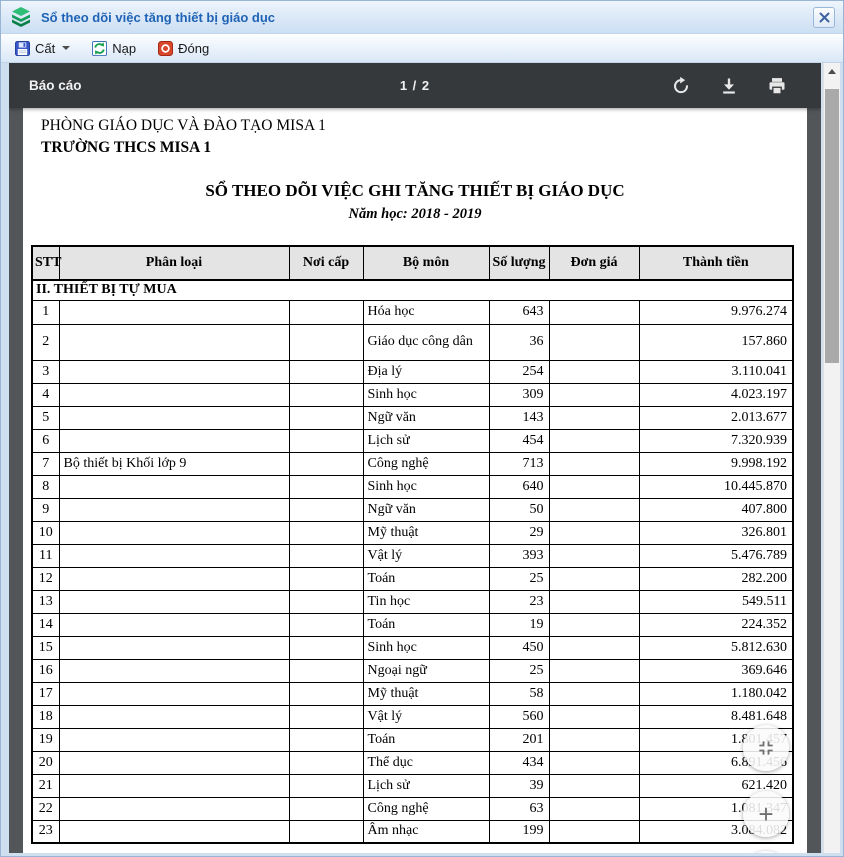 The width and height of the screenshot is (844, 857). I want to click on cell-phan-loai: Bộ thiết bị Khối lớp 9, so click(174, 463).